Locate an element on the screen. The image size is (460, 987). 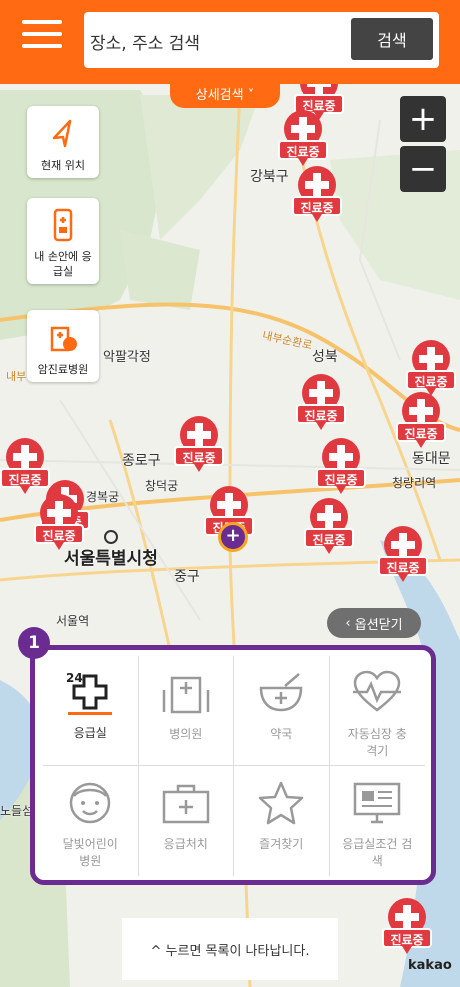
kakao-logo: kakao is located at coordinates (430, 965).